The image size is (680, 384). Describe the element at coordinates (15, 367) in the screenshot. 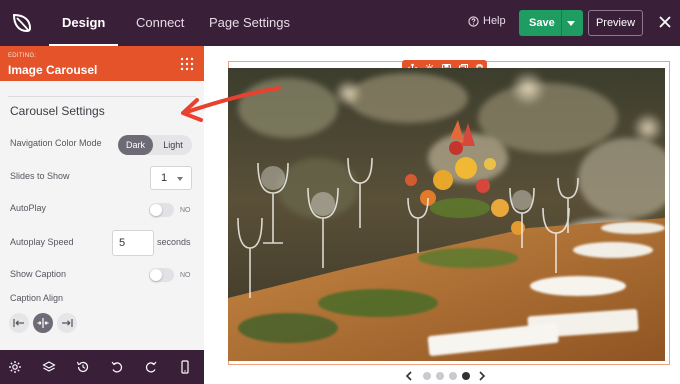

I see `settings-gear-icon` at that location.